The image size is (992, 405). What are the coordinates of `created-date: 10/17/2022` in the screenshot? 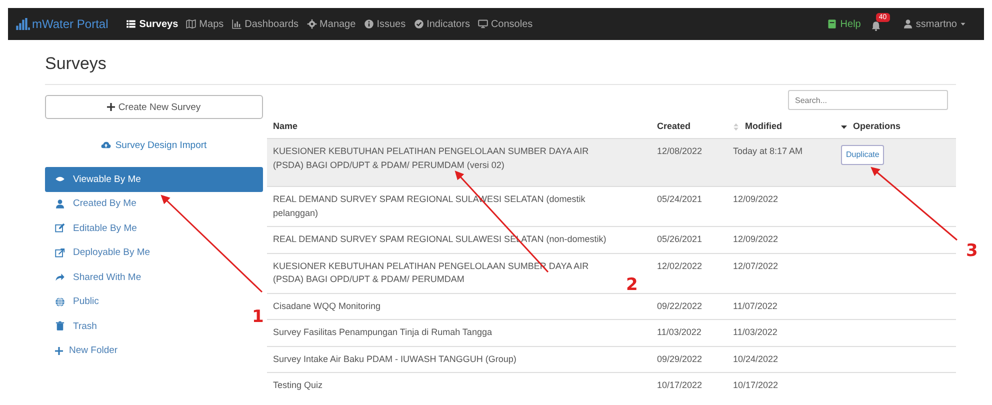 It's located at (679, 385).